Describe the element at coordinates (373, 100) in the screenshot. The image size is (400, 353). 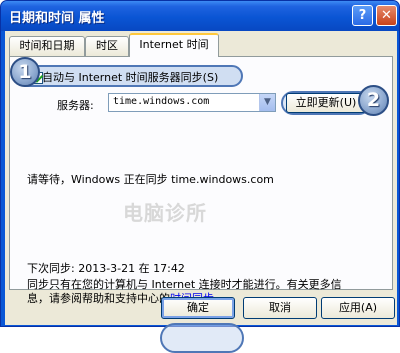
I see `step-2-badge: 2` at that location.